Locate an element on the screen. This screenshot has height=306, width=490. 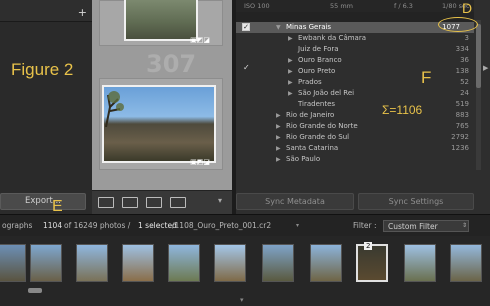
status-prefix: ographs is located at coordinates (17, 225).